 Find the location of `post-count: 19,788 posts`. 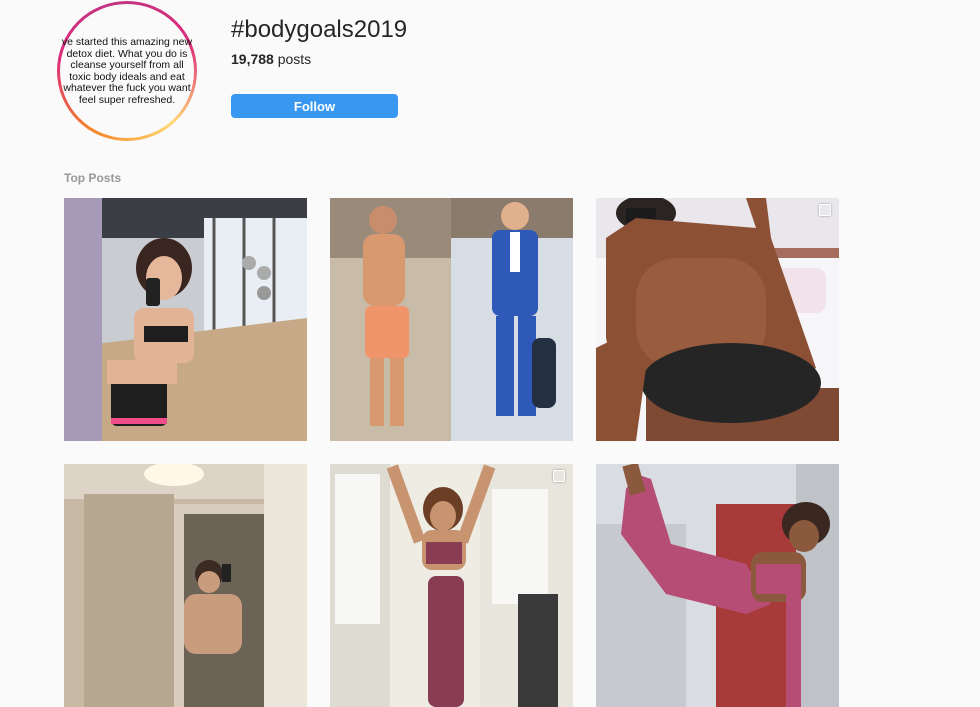

post-count: 19,788 posts is located at coordinates (271, 59).